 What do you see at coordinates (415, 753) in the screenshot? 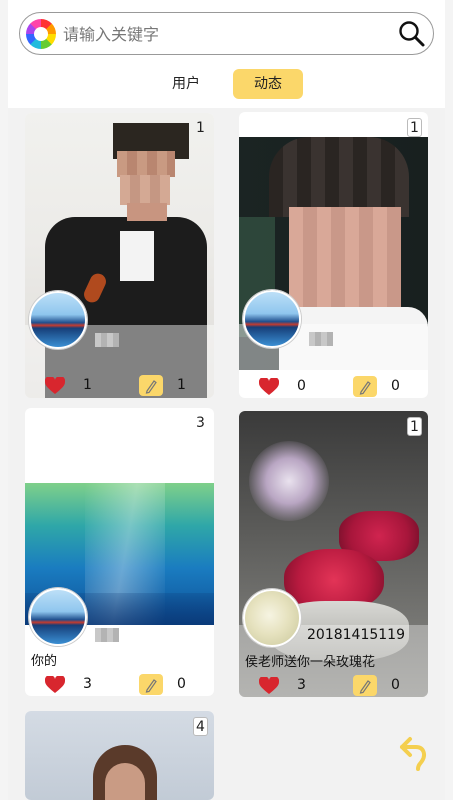
I see `return-arrow-icon` at bounding box center [415, 753].